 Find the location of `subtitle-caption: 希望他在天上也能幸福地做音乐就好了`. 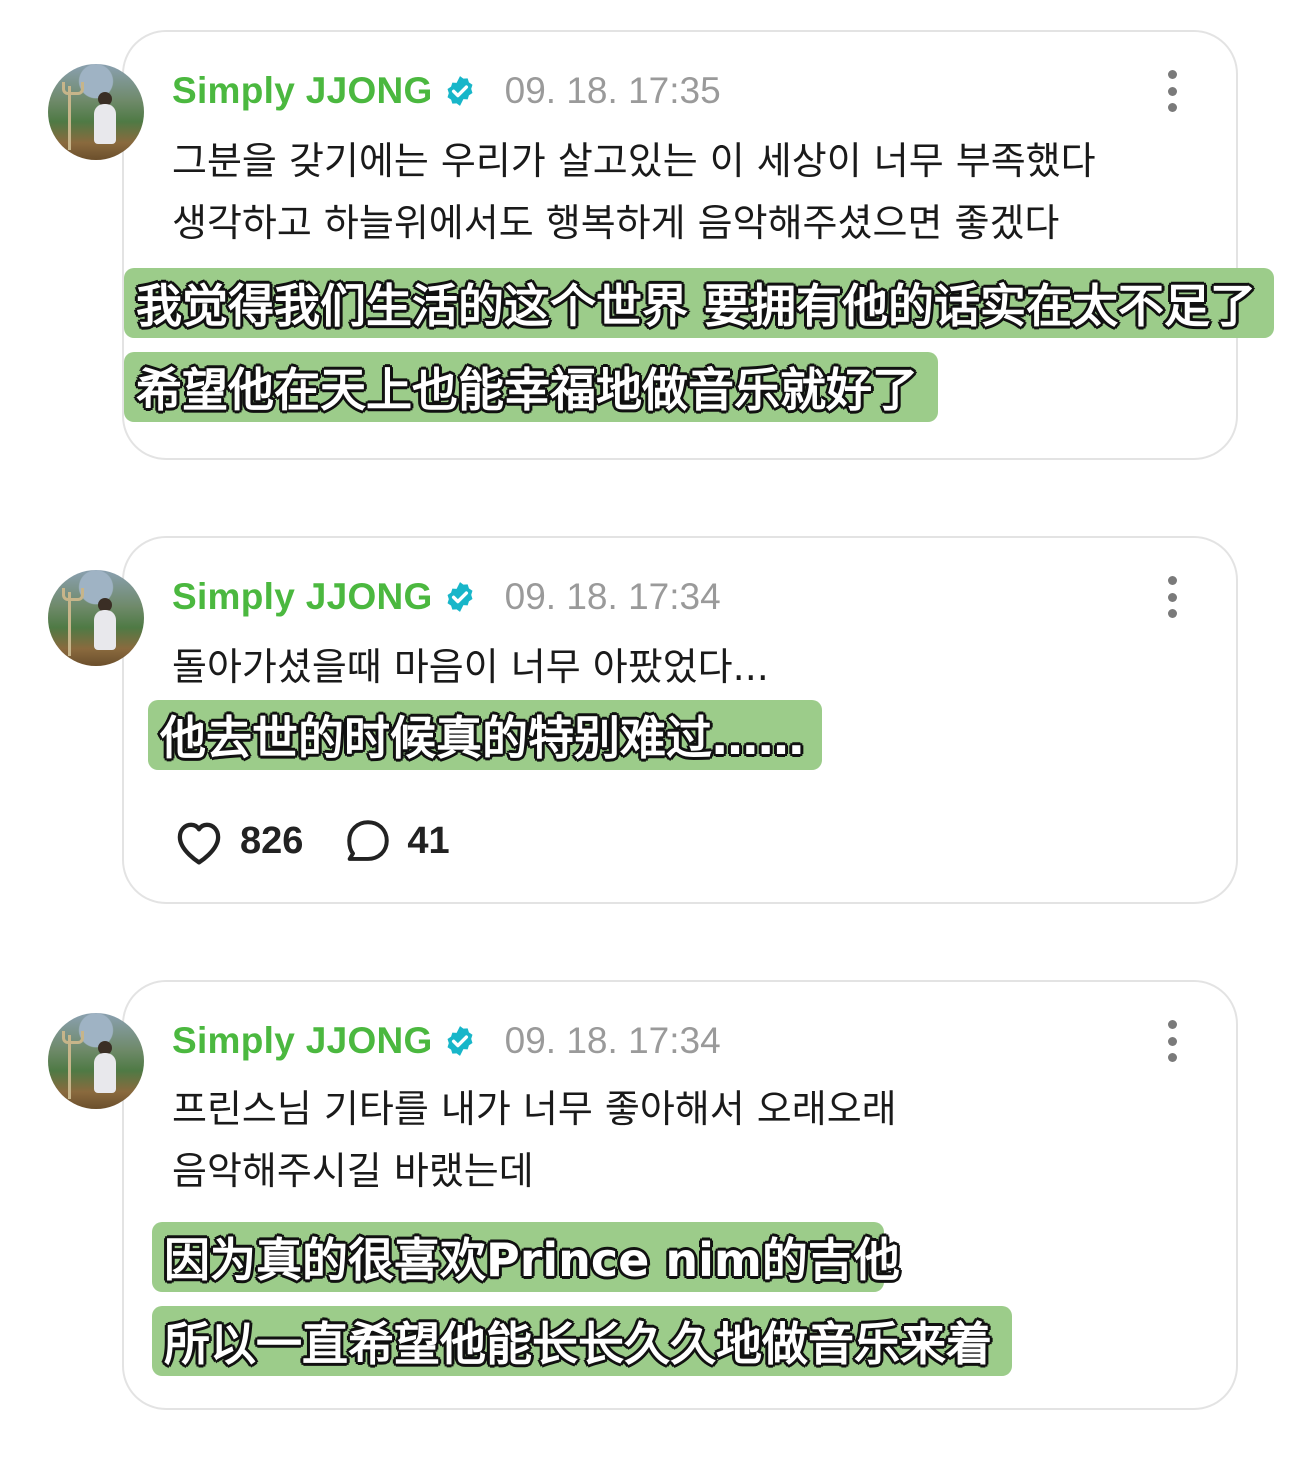

subtitle-caption: 希望他在天上也能幸福地做音乐就好了 is located at coordinates (531, 387).